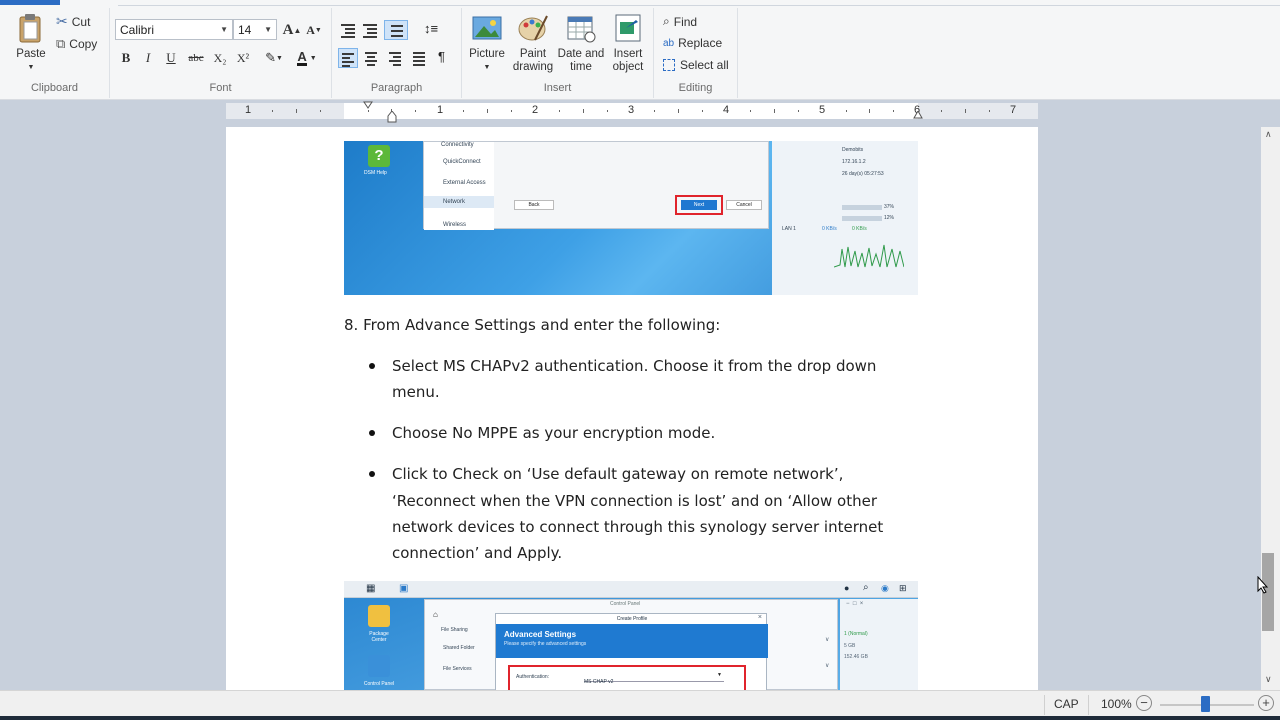 The height and width of the screenshot is (720, 1280). What do you see at coordinates (759, 617) in the screenshot?
I see `close-icon: ×` at bounding box center [759, 617].